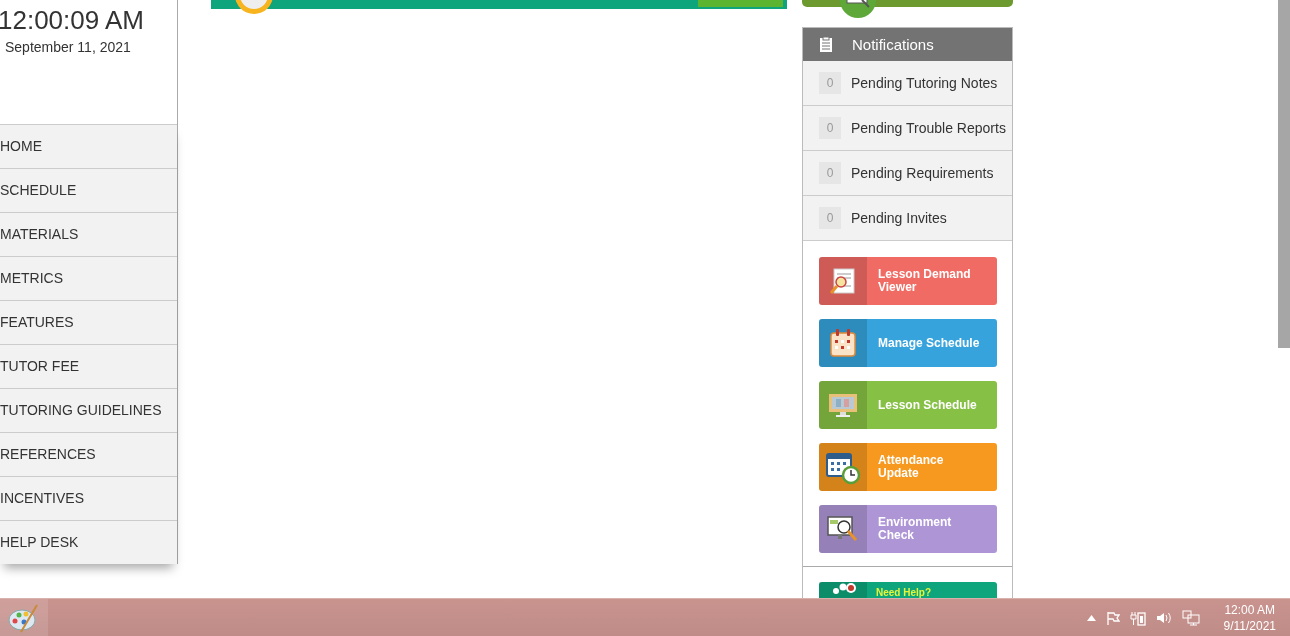  What do you see at coordinates (68, 47) in the screenshot?
I see `clock-date: September 11, 2021` at bounding box center [68, 47].